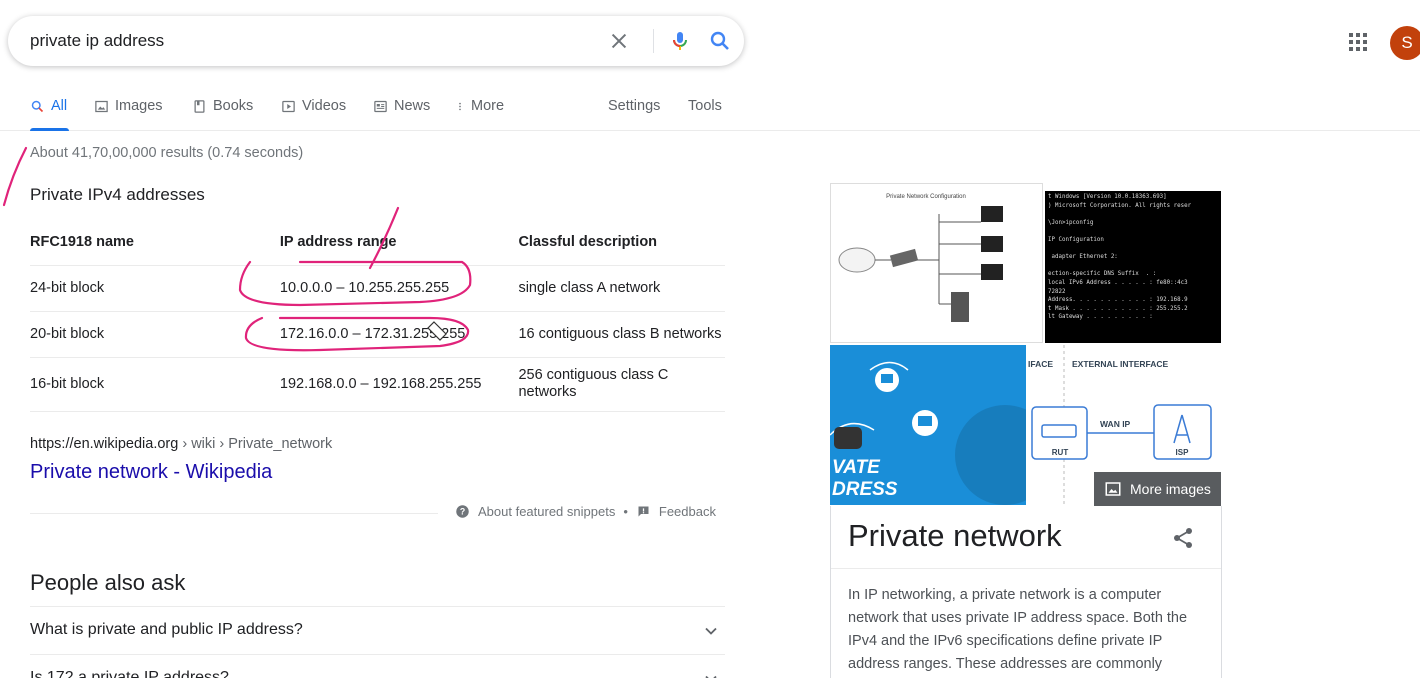 The height and width of the screenshot is (678, 1420). What do you see at coordinates (166, 629) in the screenshot?
I see `paa-question-text: What is private and public IP address?` at bounding box center [166, 629].